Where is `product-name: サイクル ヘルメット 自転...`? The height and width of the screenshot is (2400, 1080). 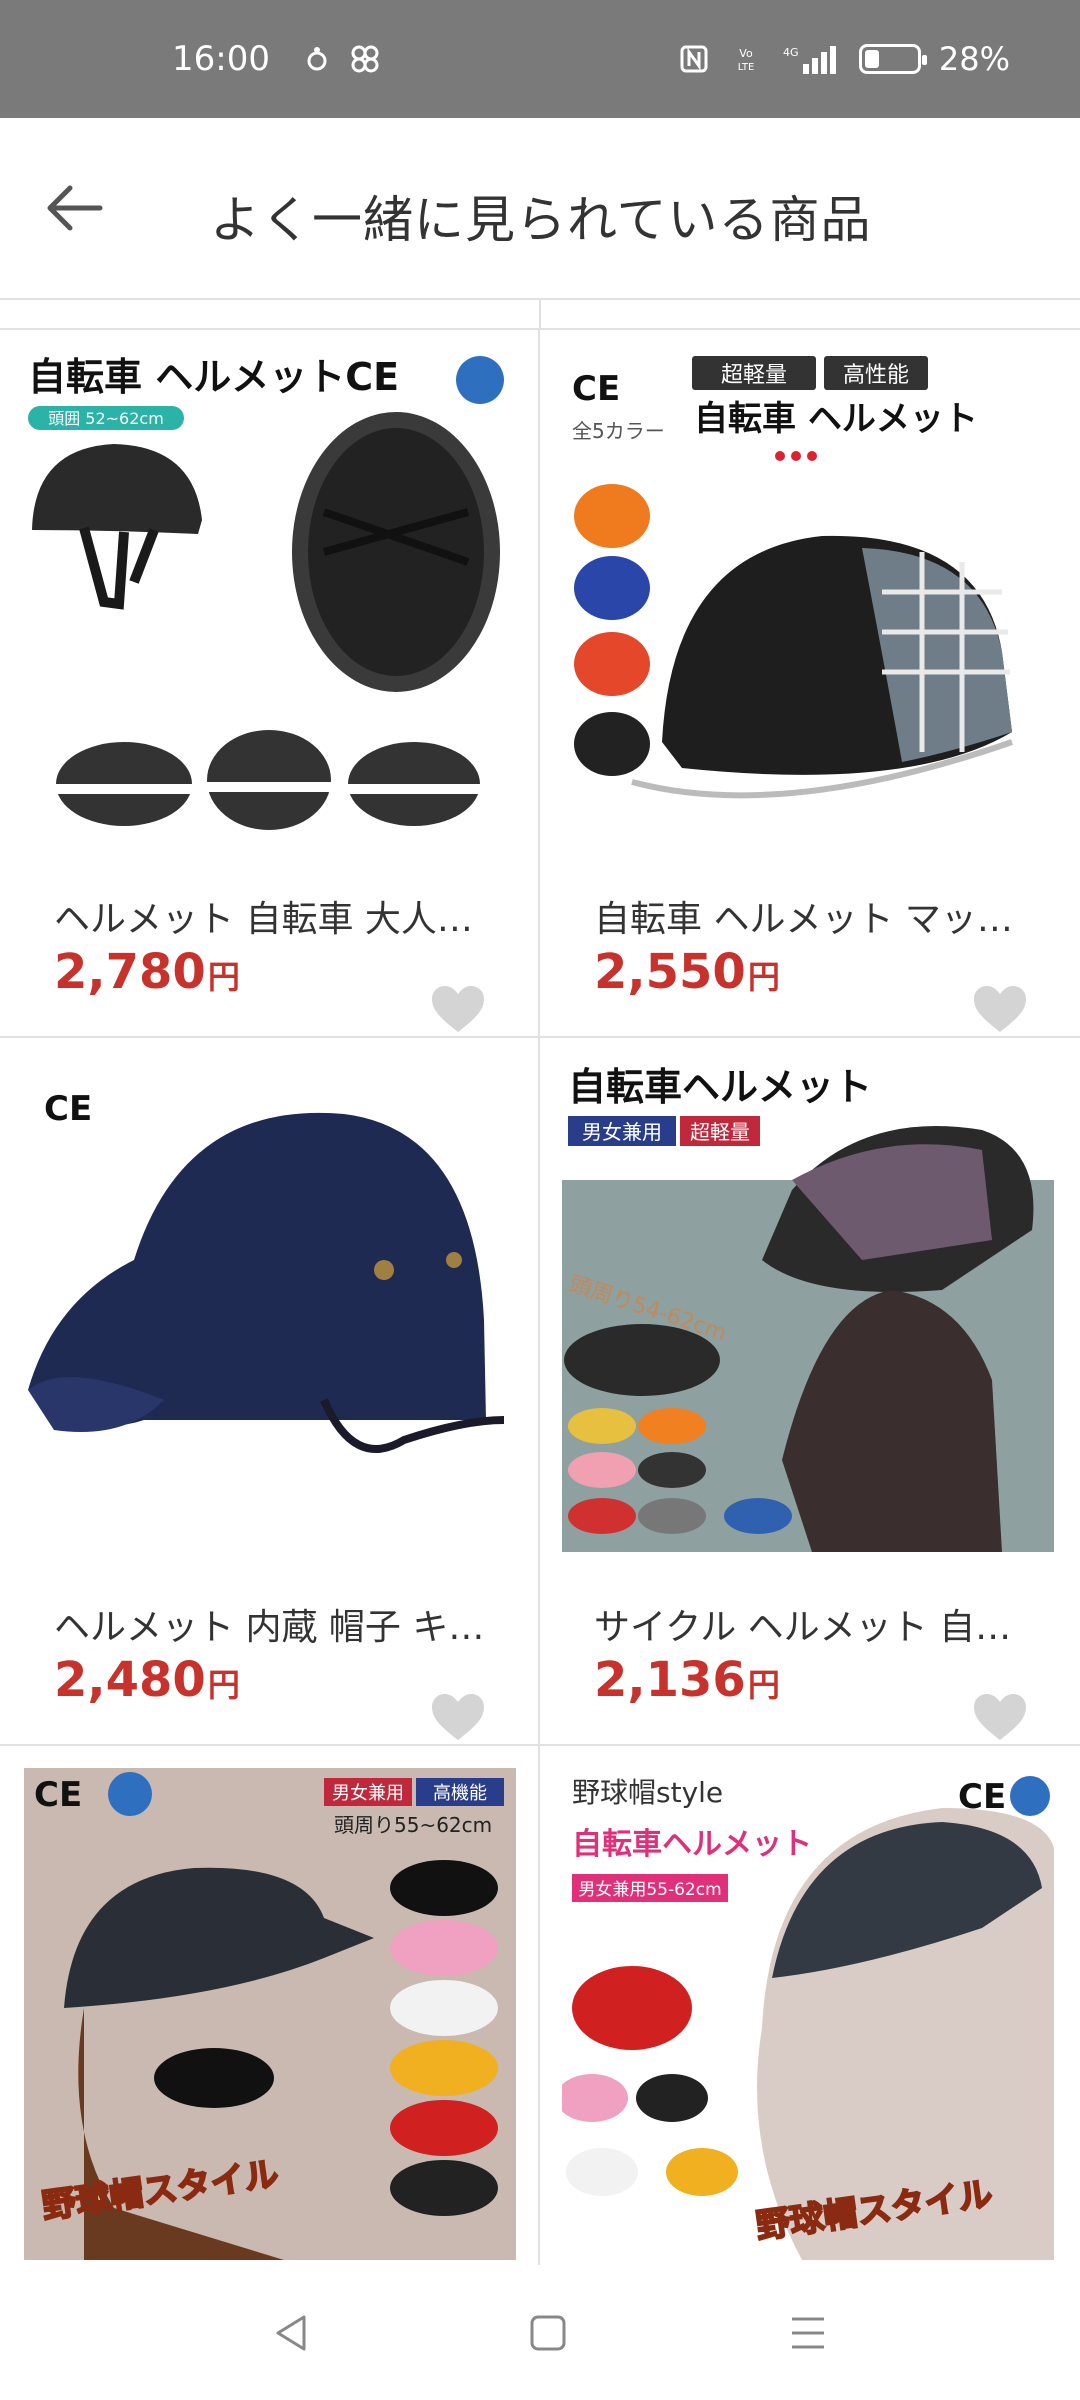 product-name: サイクル ヘルメット 自転... is located at coordinates (814, 1624).